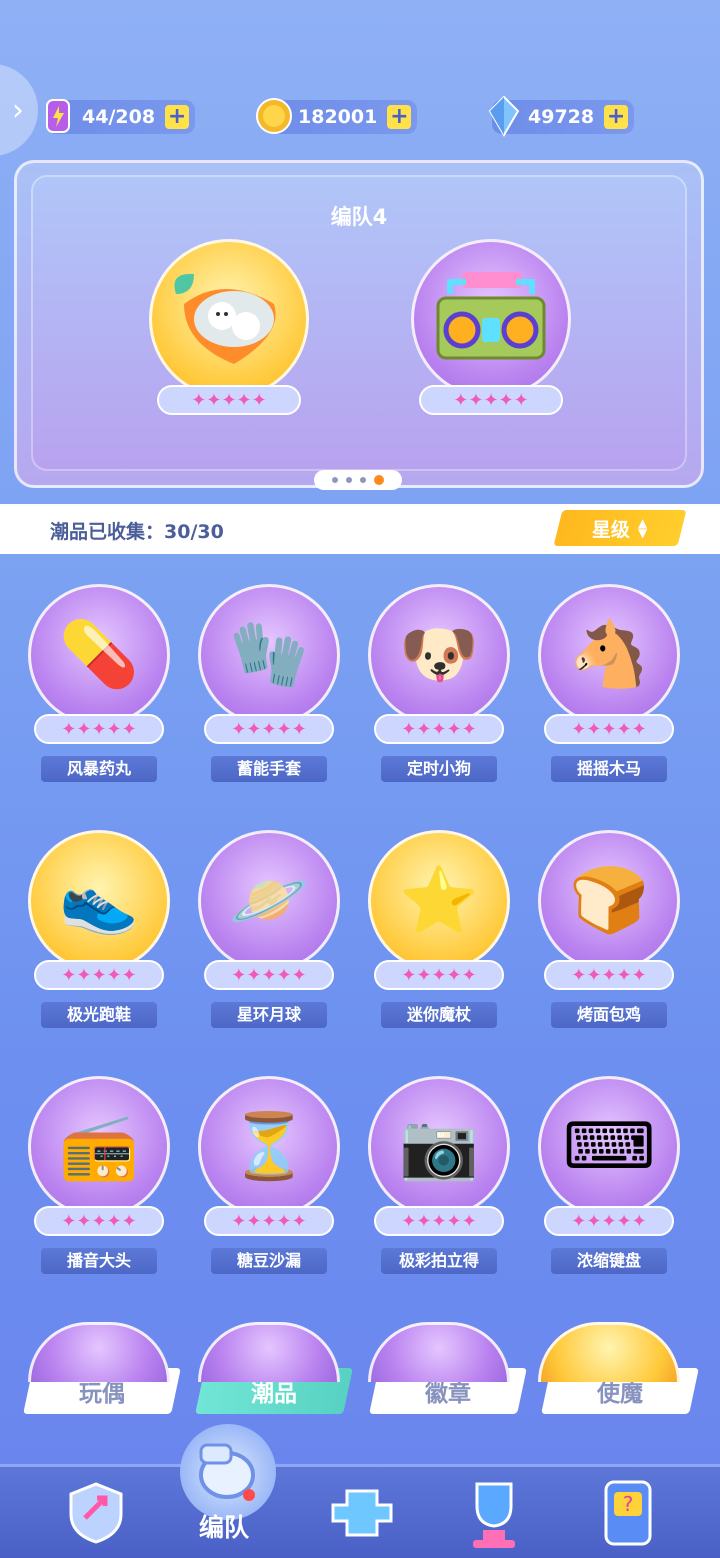 This screenshot has height=1558, width=720. I want to click on sort-by-star-button: 星级 ▲ ▼, so click(620, 528).